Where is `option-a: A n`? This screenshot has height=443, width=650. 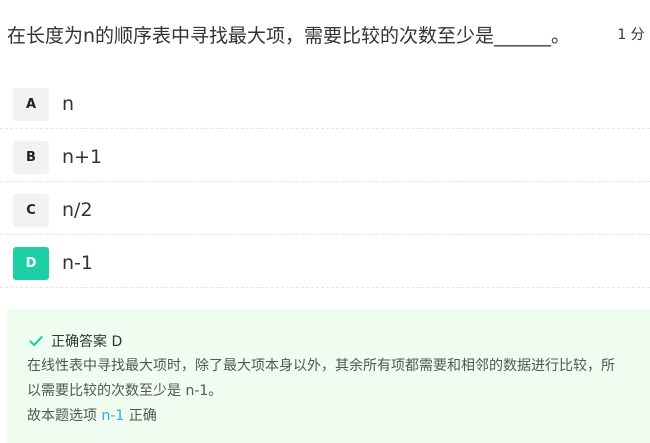 option-a: A n is located at coordinates (325, 102).